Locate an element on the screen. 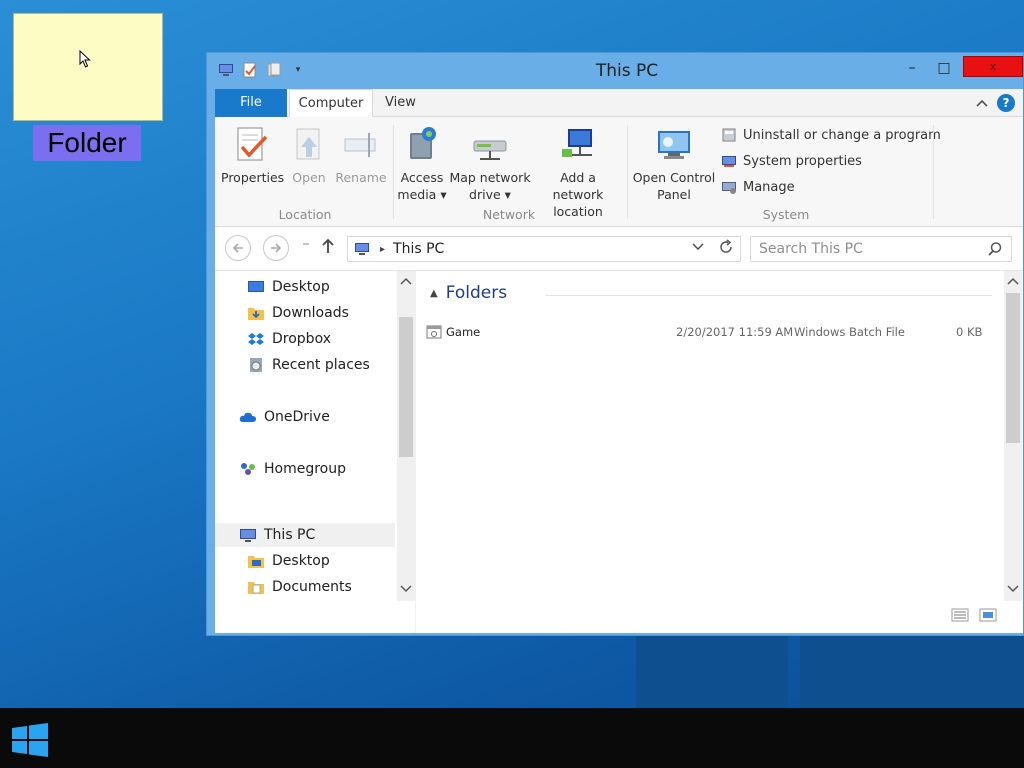 The width and height of the screenshot is (1024, 768). nav-item-label: Documents is located at coordinates (312, 587).